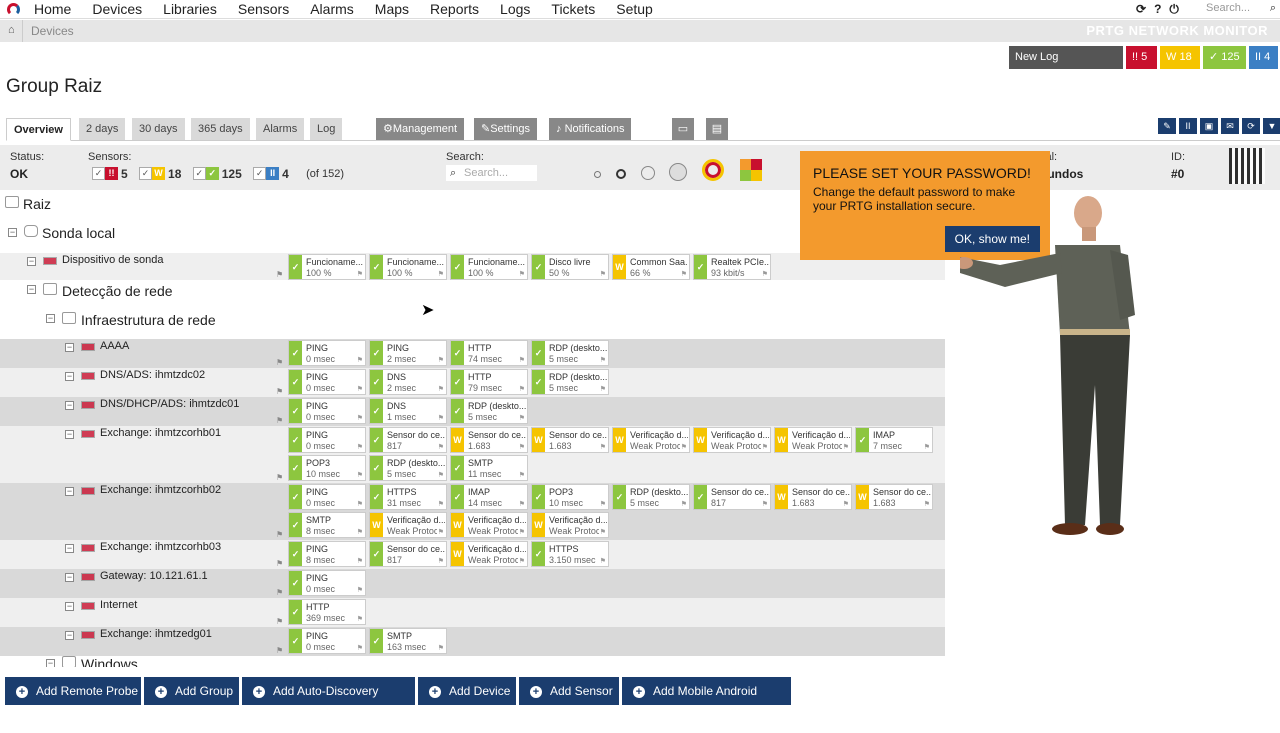  What do you see at coordinates (489, 382) in the screenshot?
I see `sensor-tile: ✓ HTTP 79 msec ⚑` at bounding box center [489, 382].